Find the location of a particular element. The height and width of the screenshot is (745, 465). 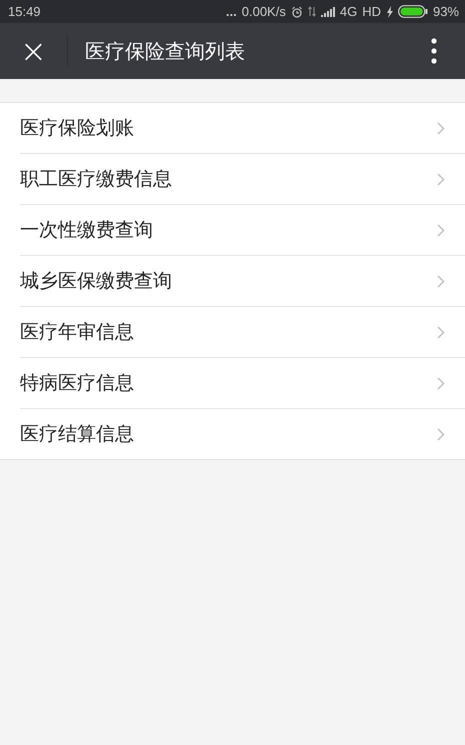

list-item: 特病医疗信息 is located at coordinates (242, 382).